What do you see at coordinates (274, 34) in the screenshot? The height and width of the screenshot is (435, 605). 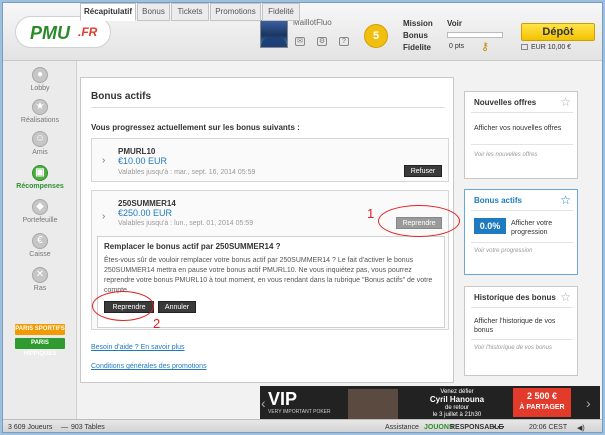 I see `avatar` at bounding box center [274, 34].